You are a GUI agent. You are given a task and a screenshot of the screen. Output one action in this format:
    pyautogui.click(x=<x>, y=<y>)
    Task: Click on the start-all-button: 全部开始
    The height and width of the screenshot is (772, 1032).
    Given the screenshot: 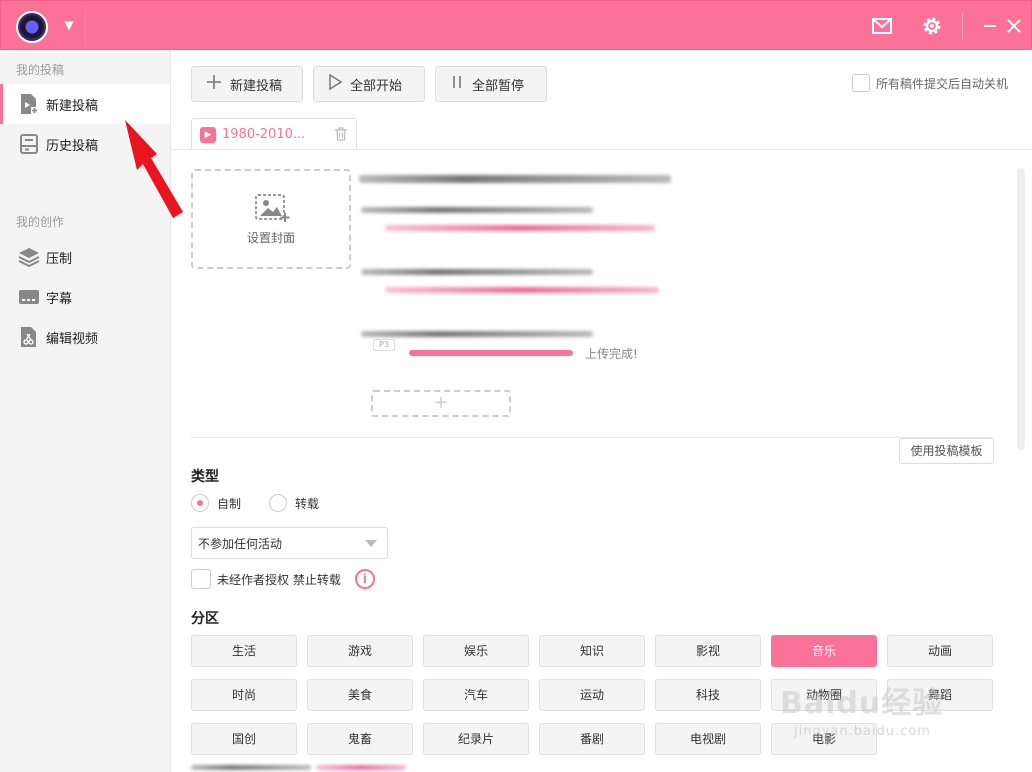 What is the action you would take?
    pyautogui.click(x=369, y=84)
    